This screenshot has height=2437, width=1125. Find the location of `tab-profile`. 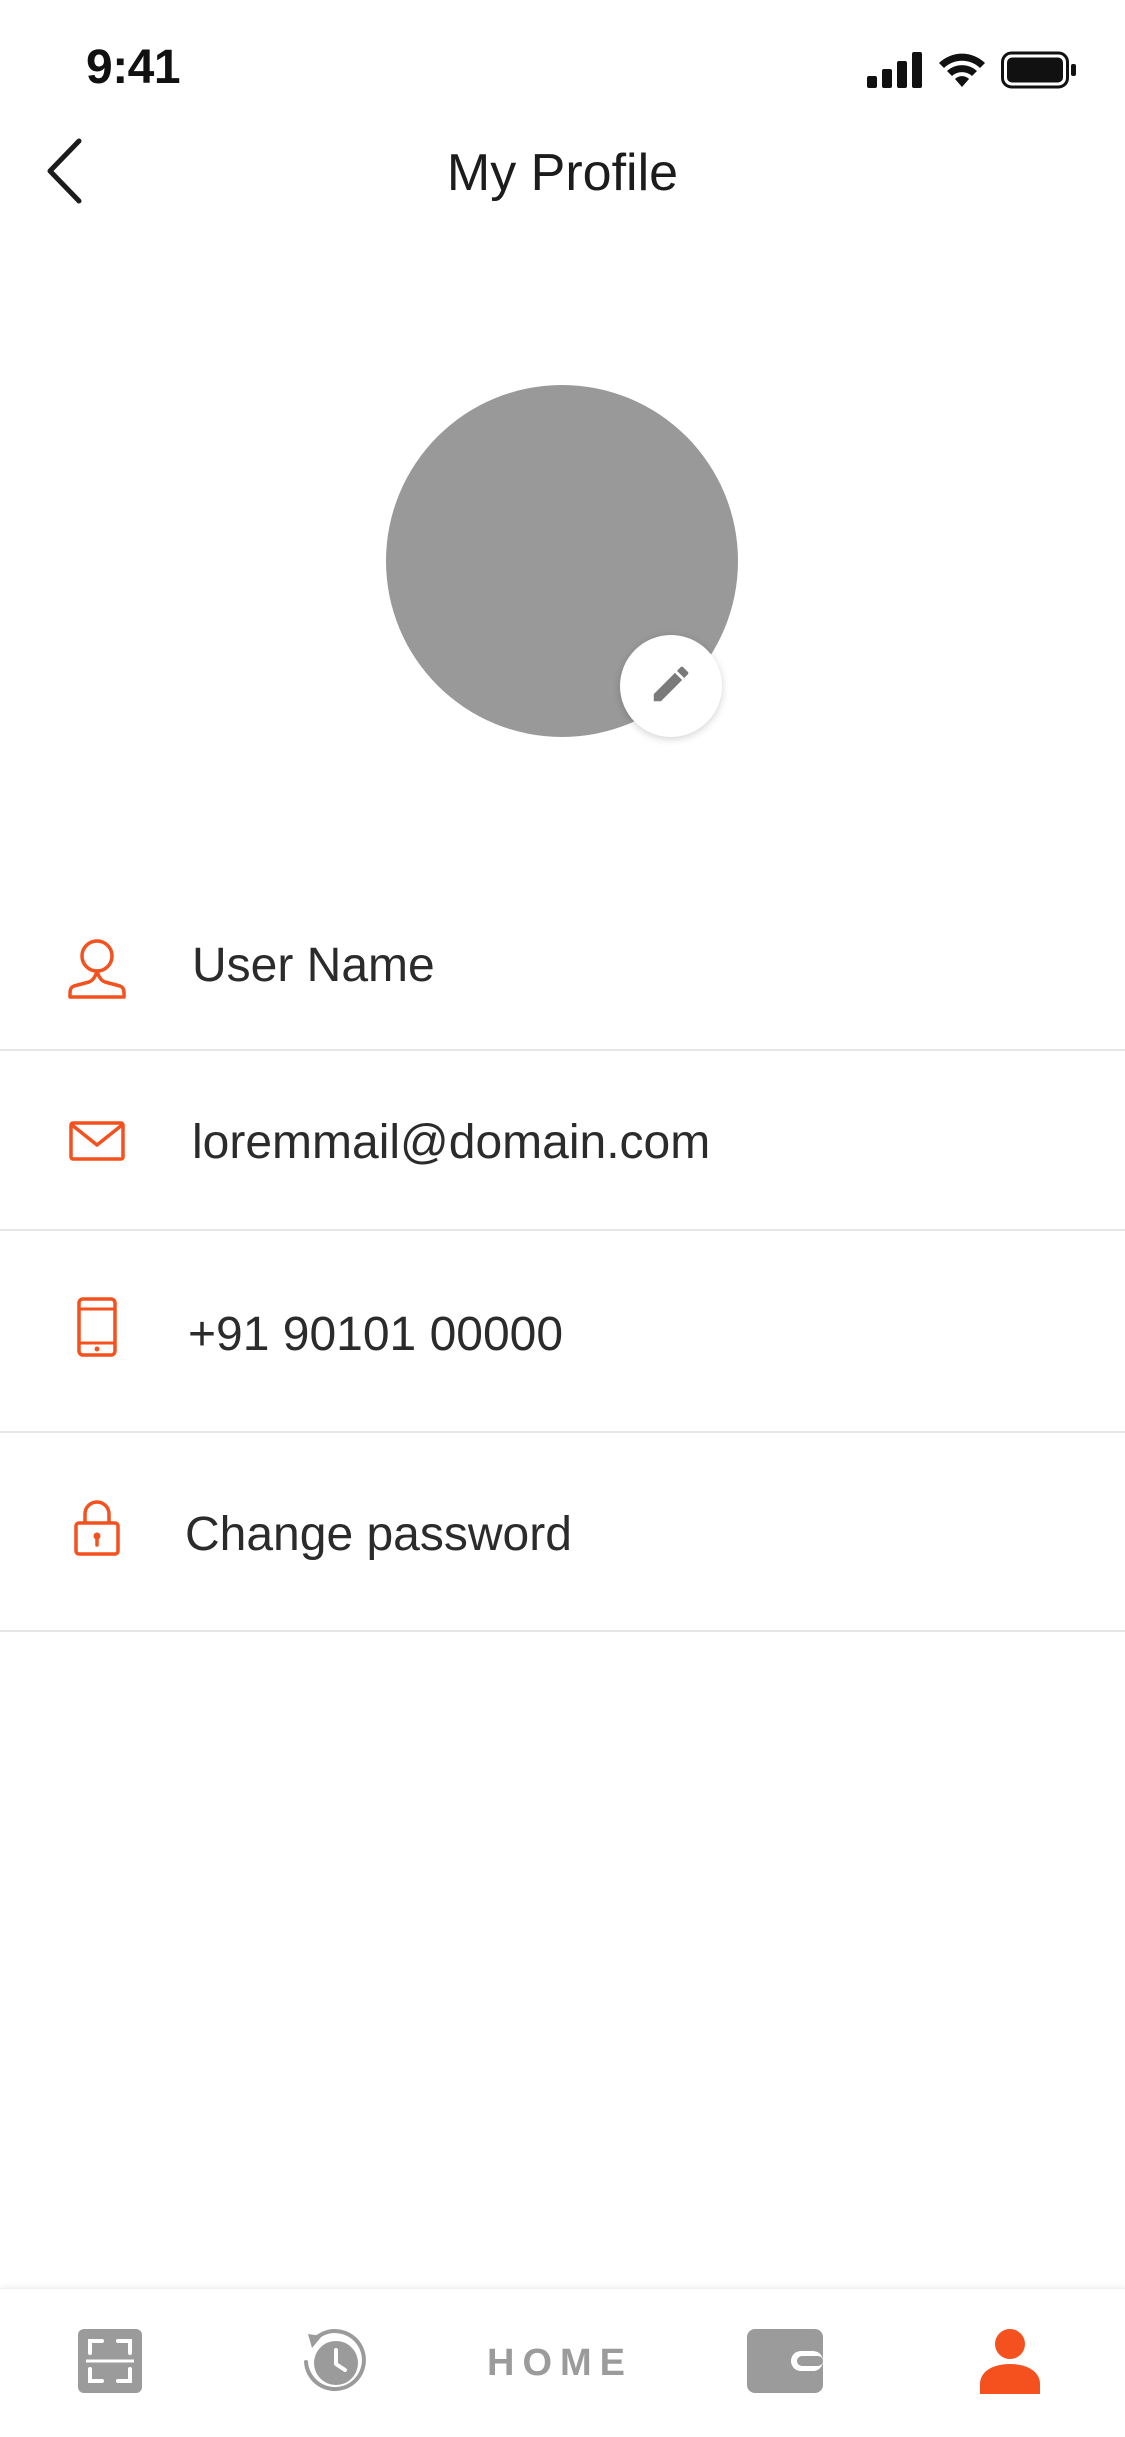

tab-profile is located at coordinates (1010, 2363).